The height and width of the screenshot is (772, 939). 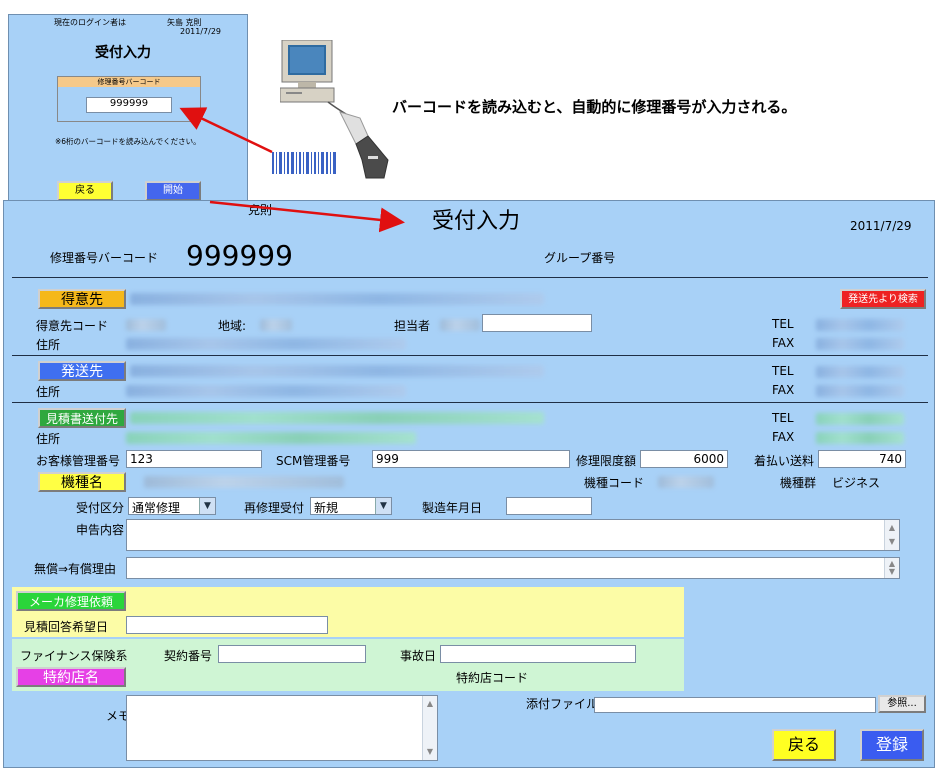 I want to click on ship-address-label: 住所, so click(x=48, y=392).